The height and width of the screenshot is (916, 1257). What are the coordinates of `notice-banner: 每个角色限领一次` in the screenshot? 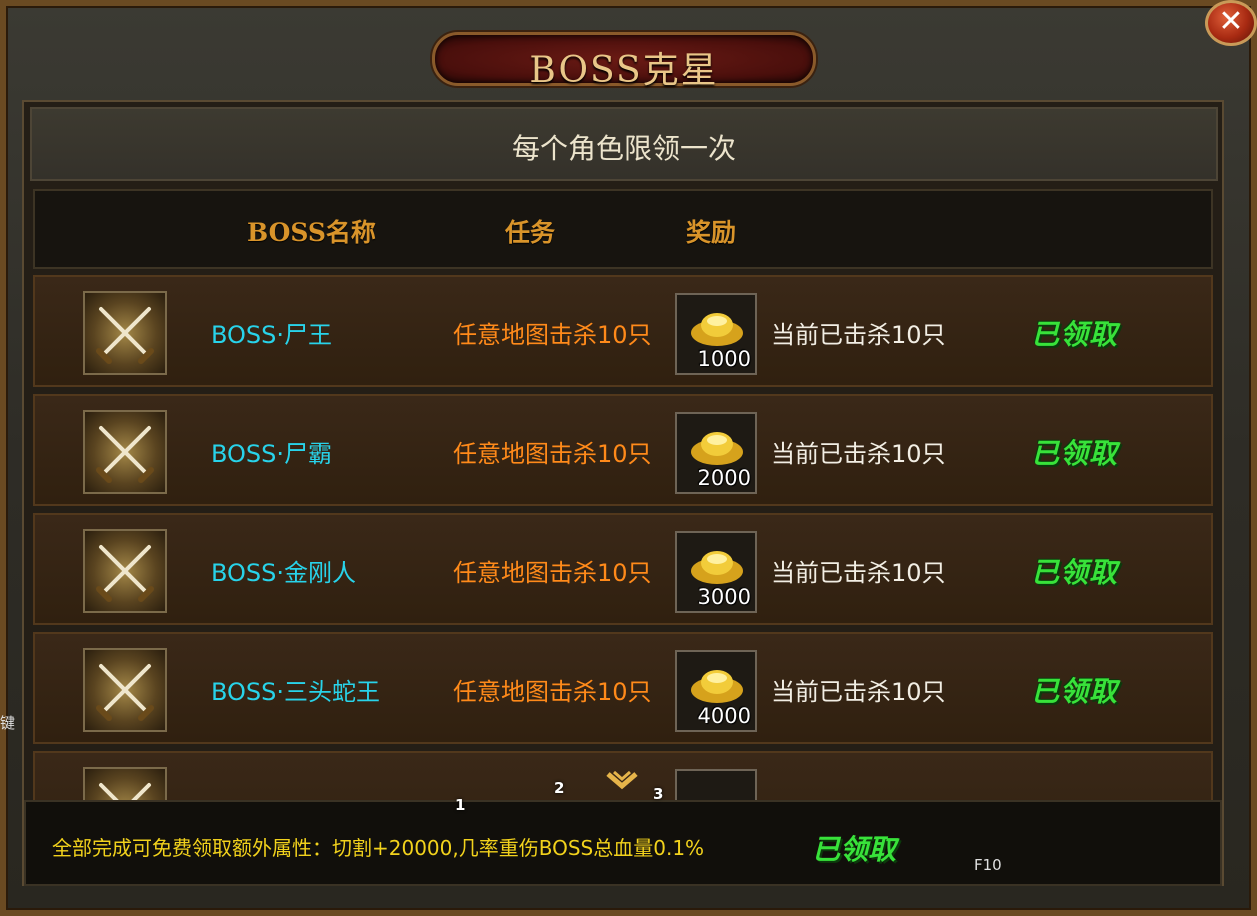 It's located at (624, 144).